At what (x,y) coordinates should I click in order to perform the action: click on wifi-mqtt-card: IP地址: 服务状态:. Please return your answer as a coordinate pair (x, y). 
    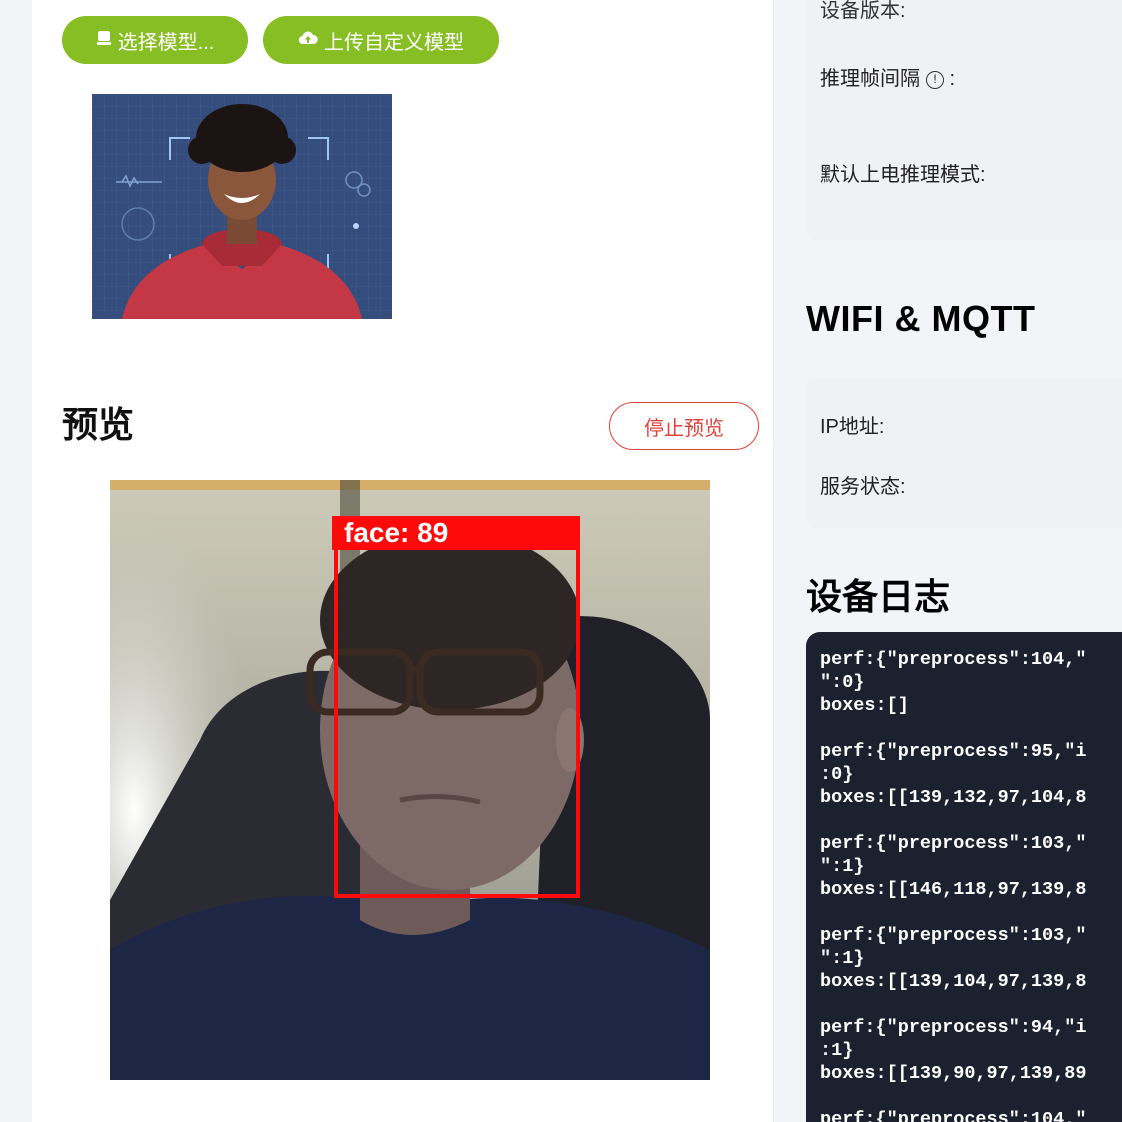
    Looking at the image, I should click on (964, 453).